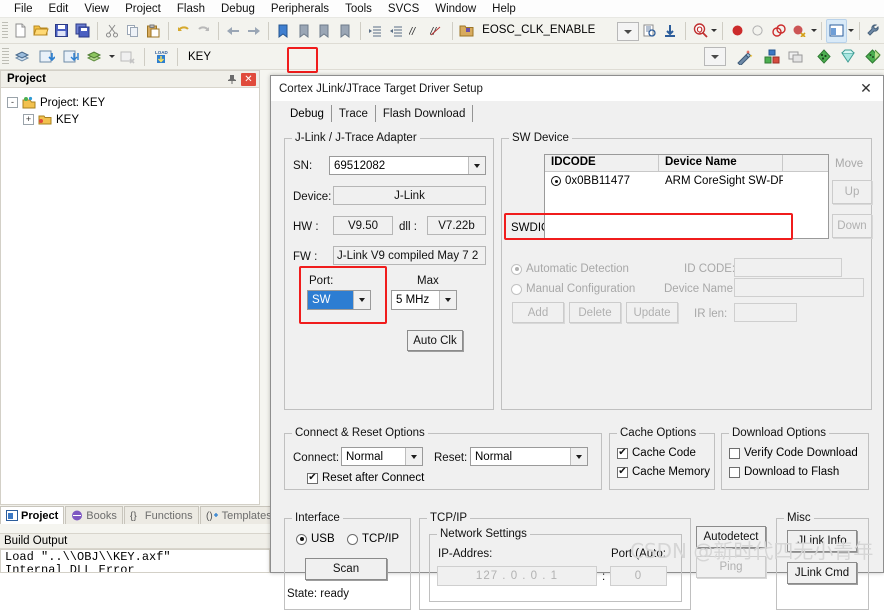  Describe the element at coordinates (59, 9) in the screenshot. I see `menu-item-edit: Edit` at that location.